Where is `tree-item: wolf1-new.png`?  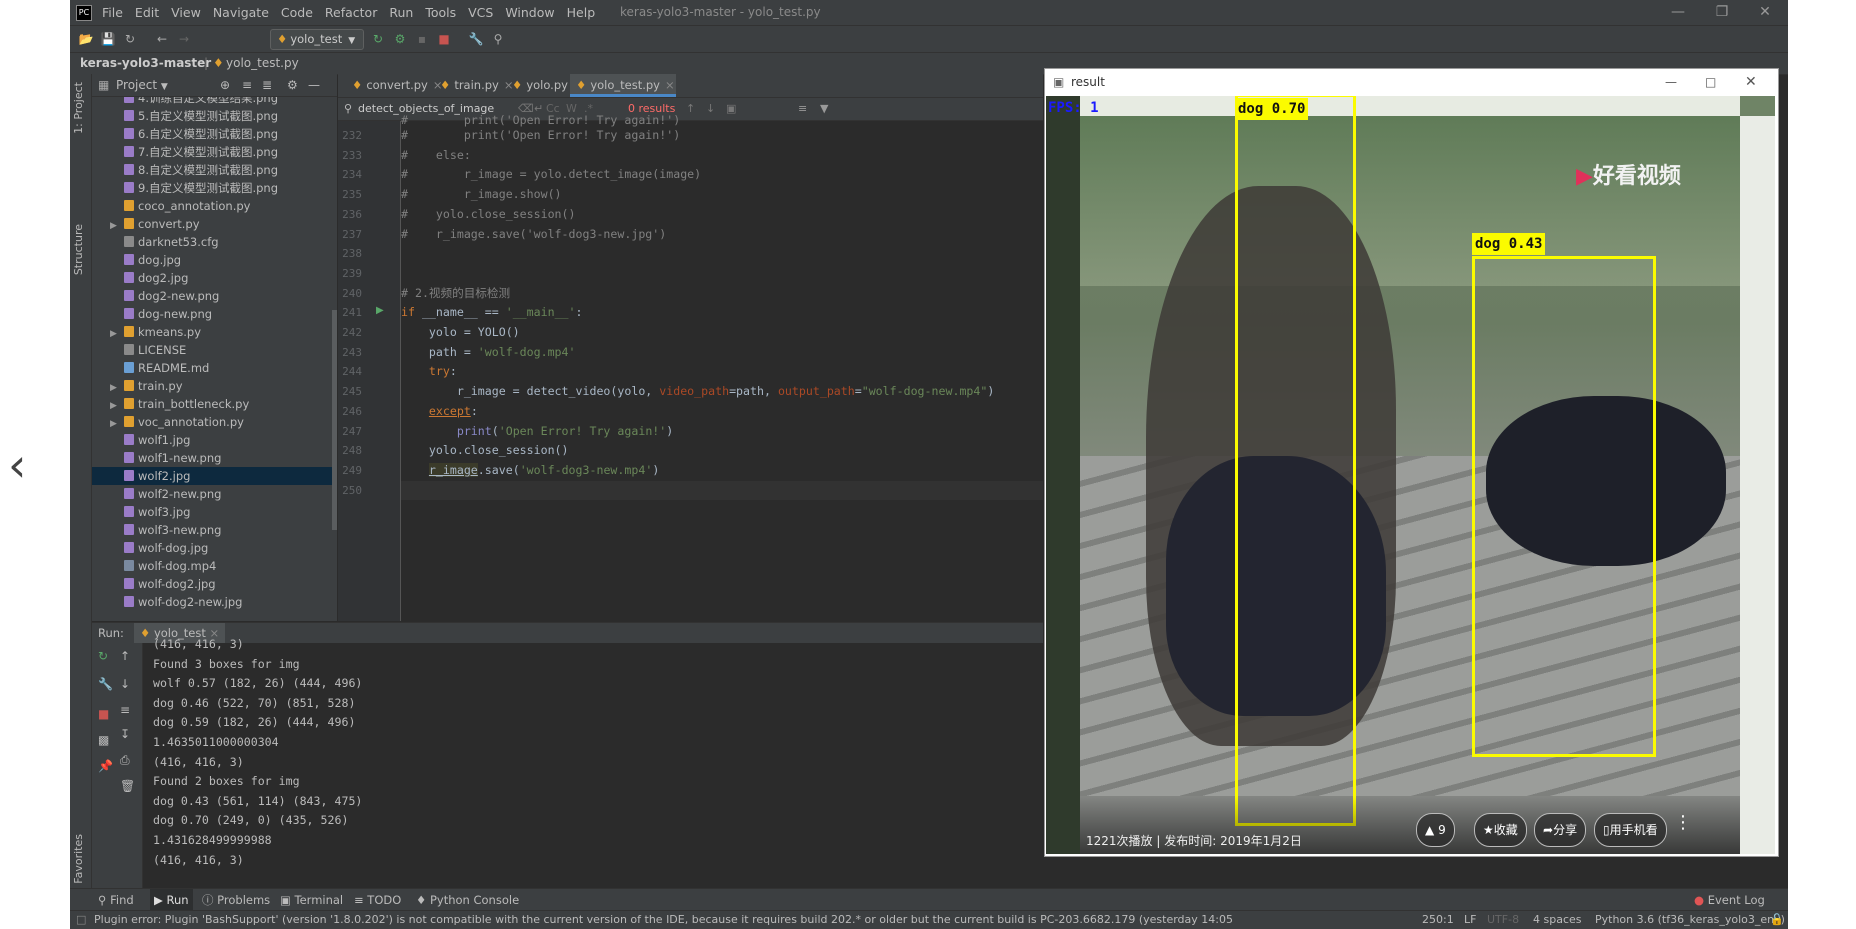
tree-item: wolf1-new.png is located at coordinates (214, 458).